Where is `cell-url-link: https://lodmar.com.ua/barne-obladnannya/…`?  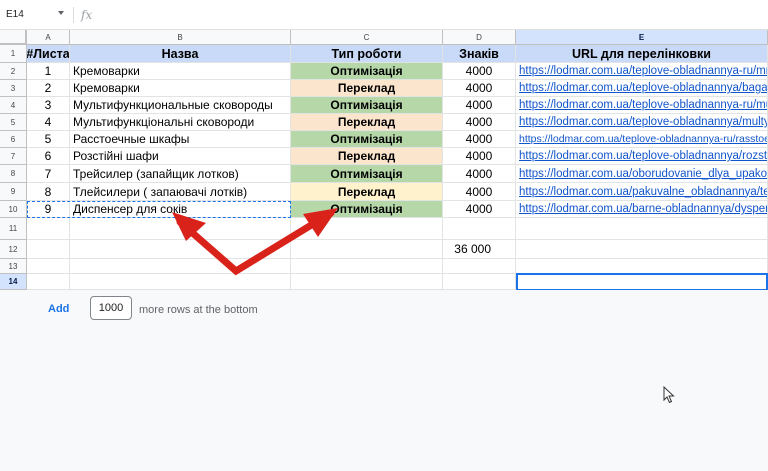 cell-url-link: https://lodmar.com.ua/barne-obladnannya/… is located at coordinates (642, 209).